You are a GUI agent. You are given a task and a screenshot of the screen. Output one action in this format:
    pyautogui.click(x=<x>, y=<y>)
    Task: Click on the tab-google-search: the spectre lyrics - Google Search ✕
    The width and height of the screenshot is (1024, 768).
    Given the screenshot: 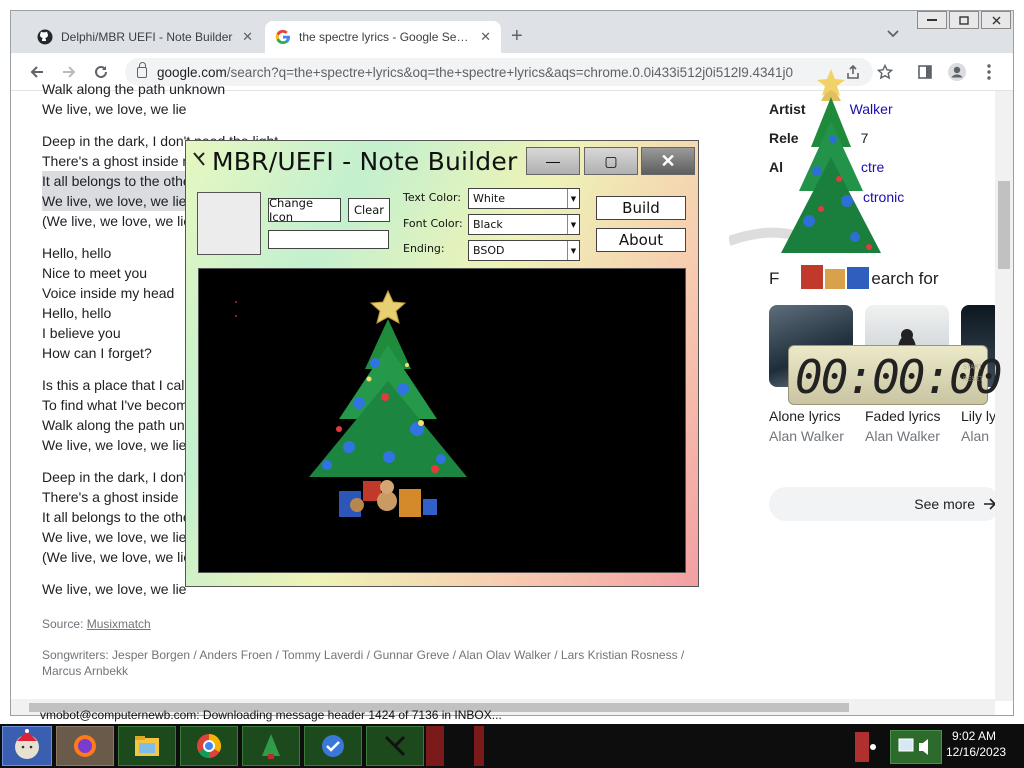 What is the action you would take?
    pyautogui.click(x=383, y=37)
    